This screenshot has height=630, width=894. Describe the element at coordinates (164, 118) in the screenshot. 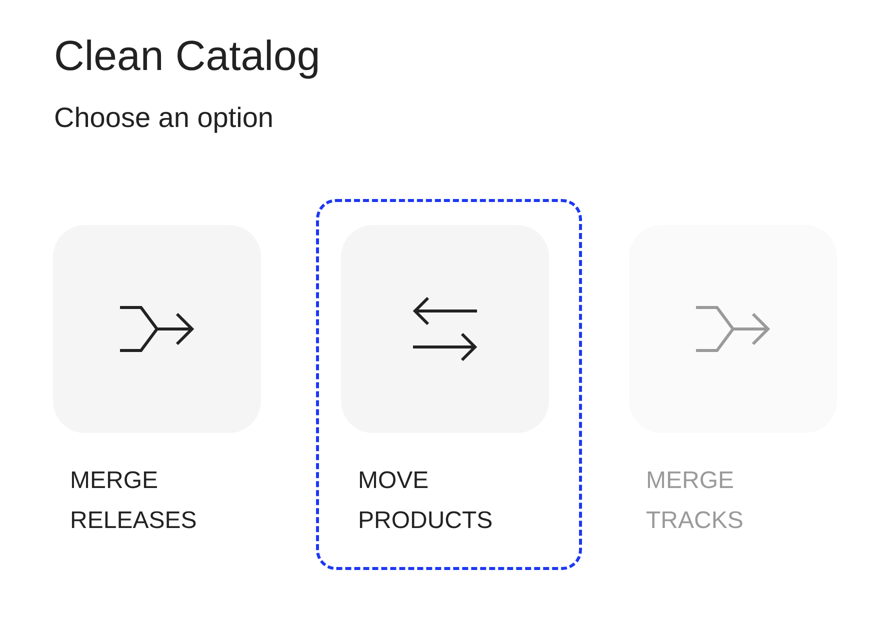

I see `page-subtitle: Choose an option` at that location.